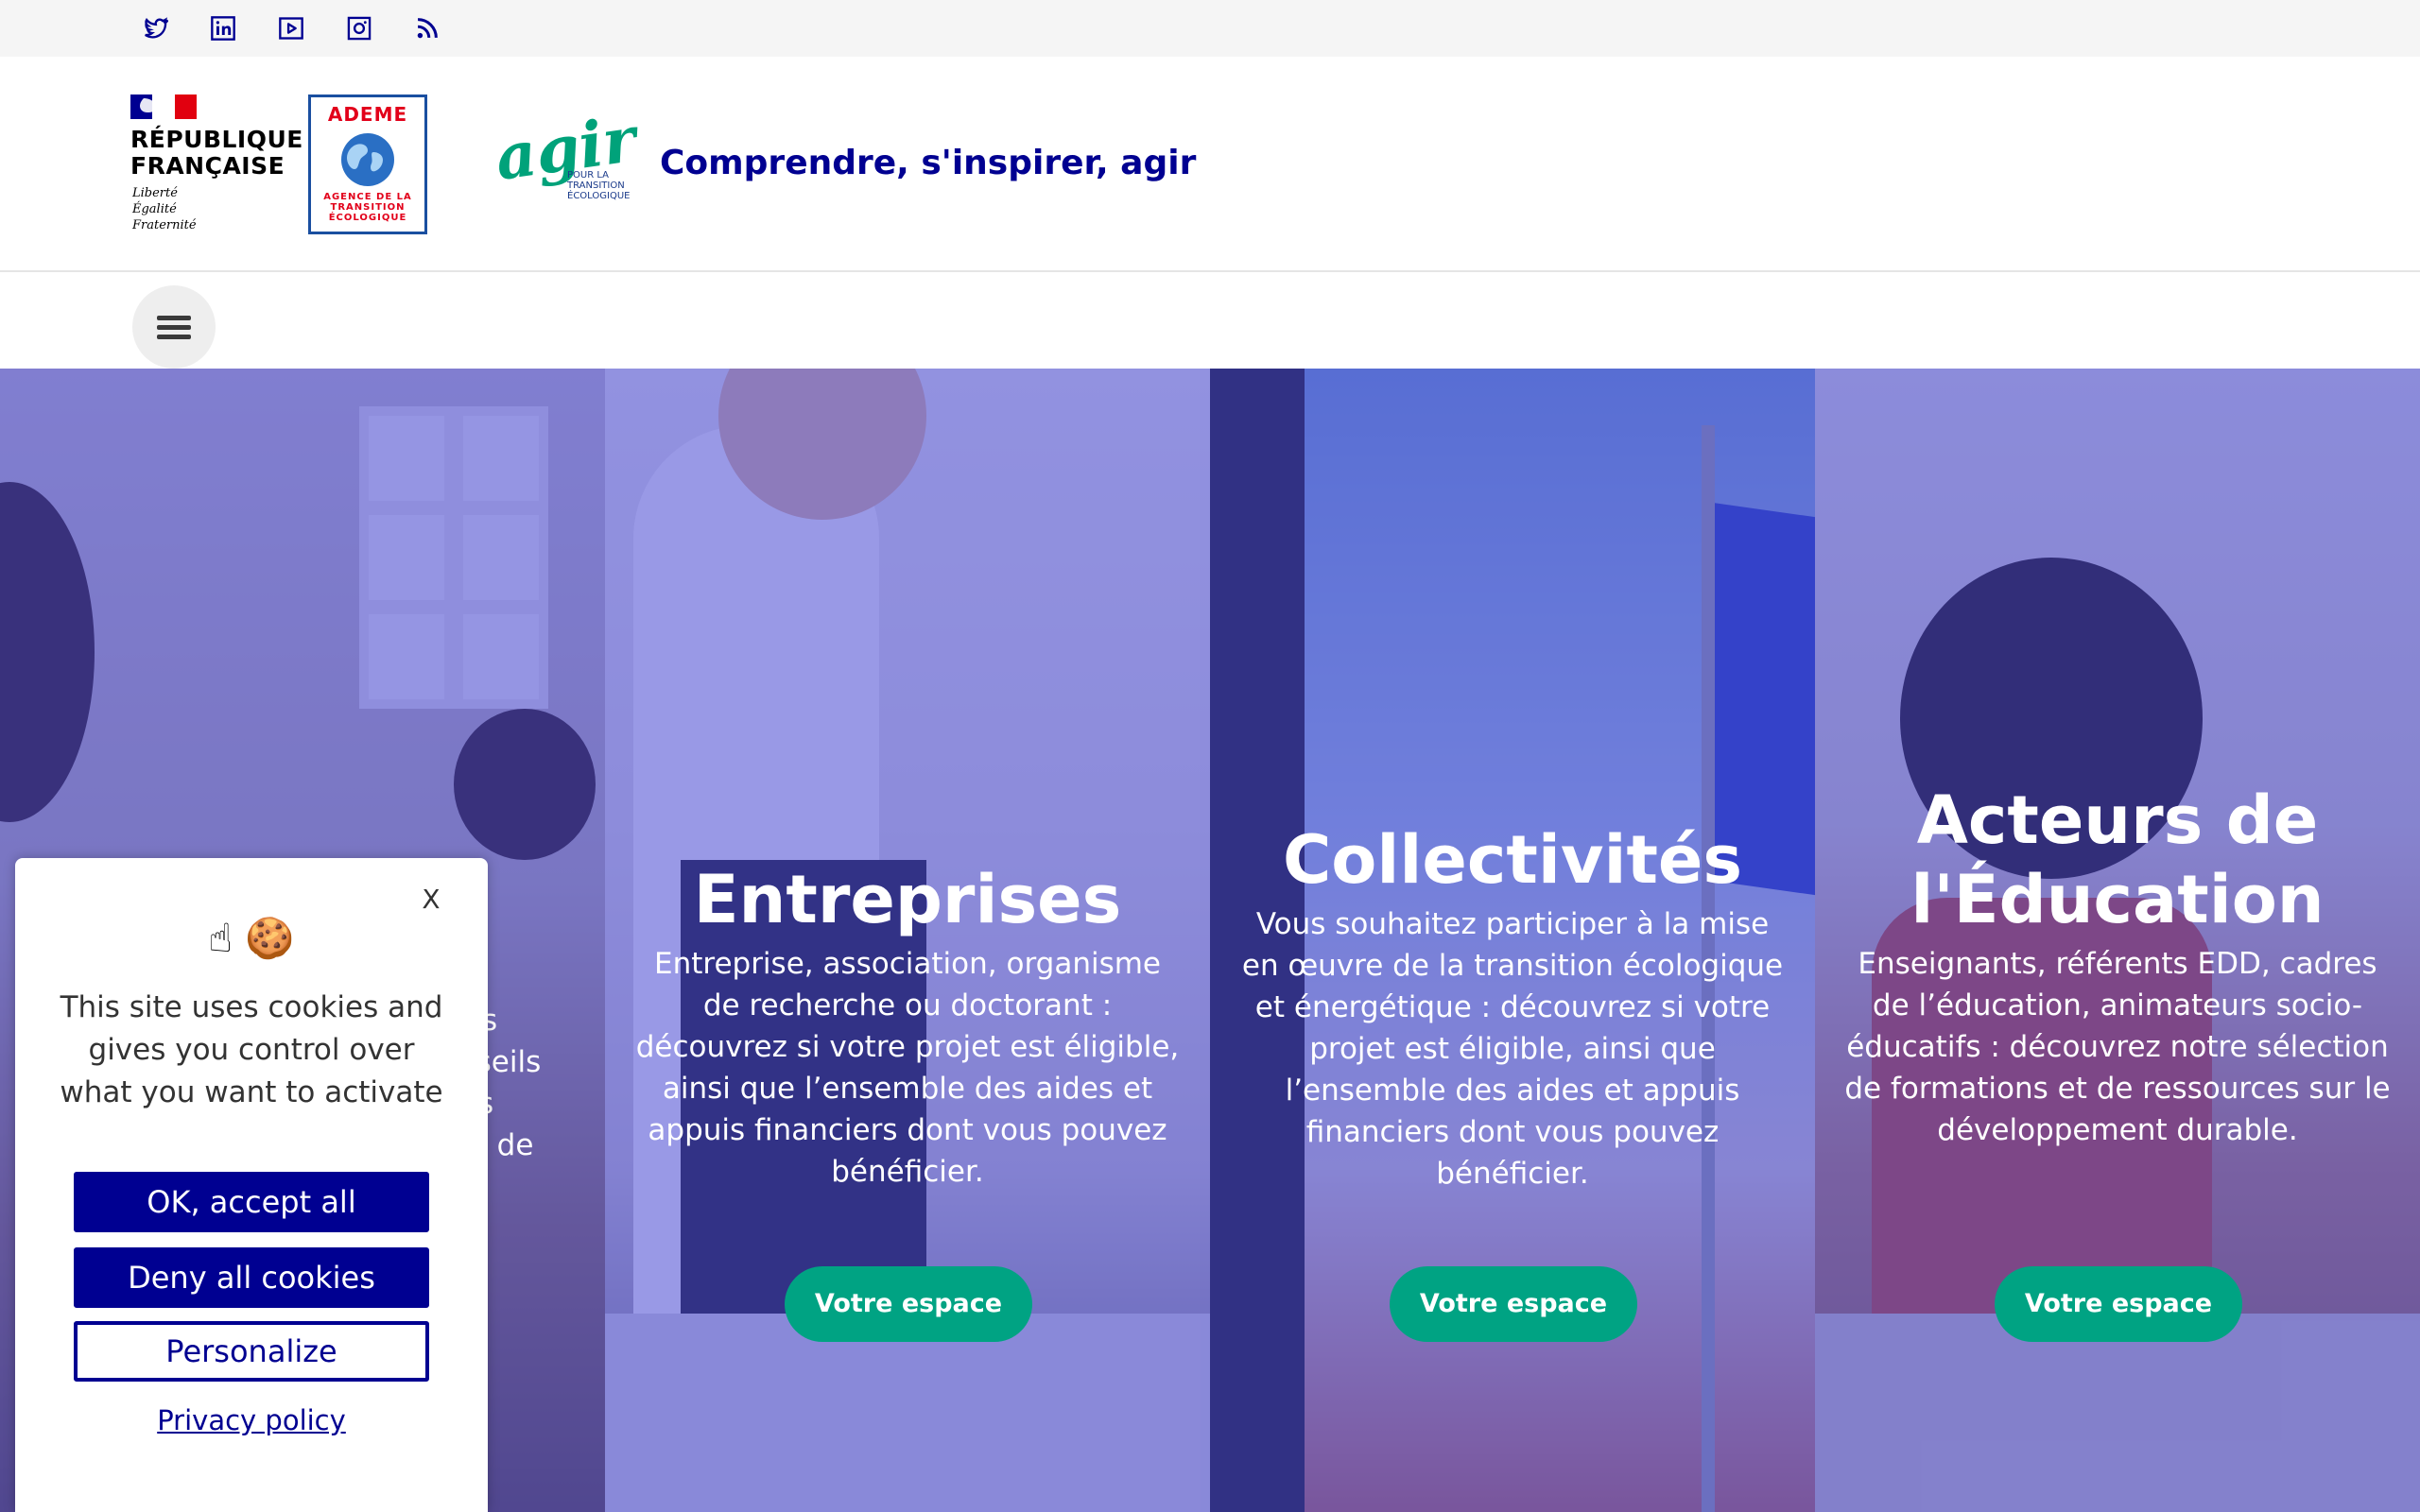  What do you see at coordinates (907, 899) in the screenshot?
I see `panel-title: Entreprises` at bounding box center [907, 899].